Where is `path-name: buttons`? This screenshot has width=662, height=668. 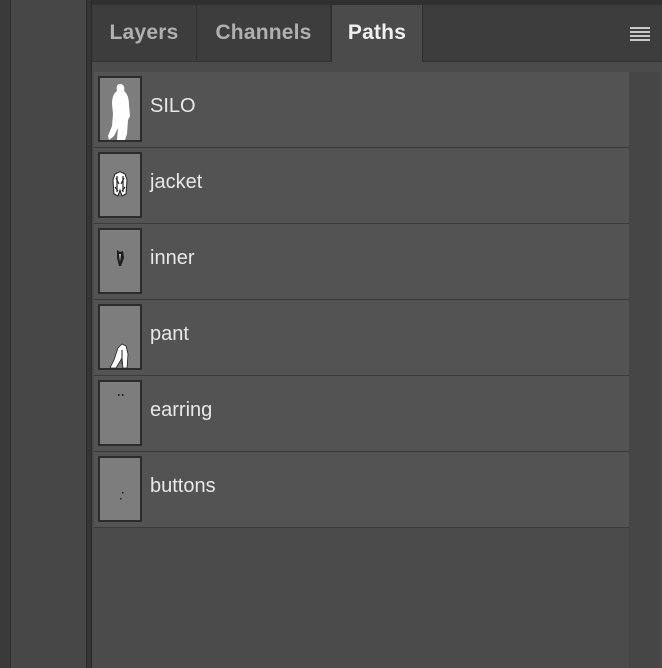
path-name: buttons is located at coordinates (183, 486).